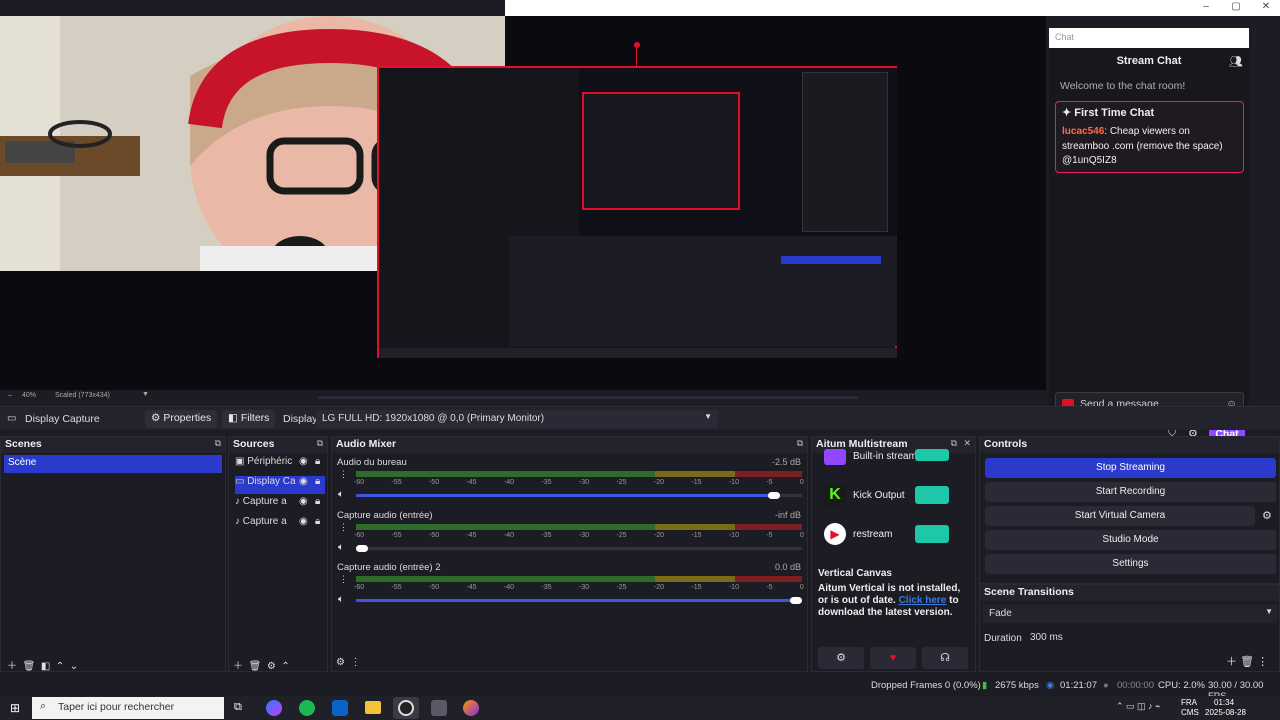 The image size is (1280, 720). What do you see at coordinates (1225, 712) in the screenshot?
I see `clock-date: 2025-08-28` at bounding box center [1225, 712].